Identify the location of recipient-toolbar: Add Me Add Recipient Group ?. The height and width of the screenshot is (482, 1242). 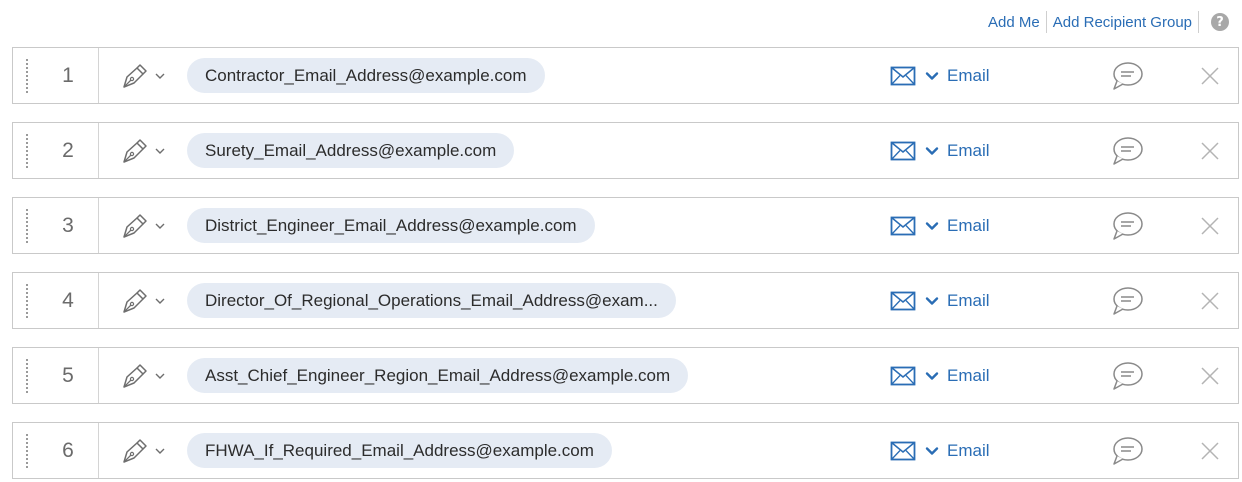
(1108, 22).